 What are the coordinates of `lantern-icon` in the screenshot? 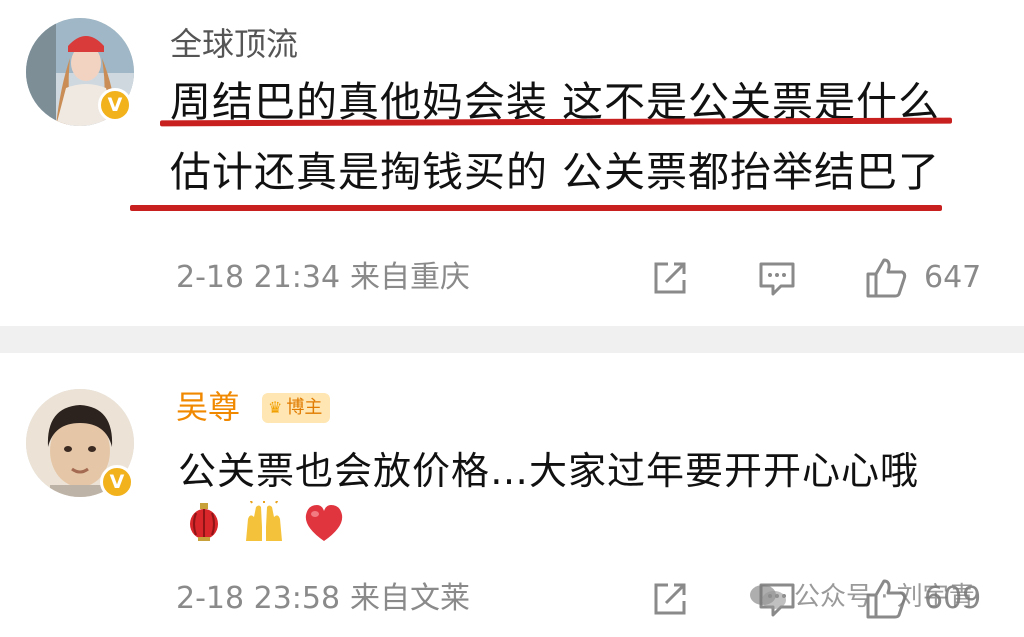 It's located at (204, 522).